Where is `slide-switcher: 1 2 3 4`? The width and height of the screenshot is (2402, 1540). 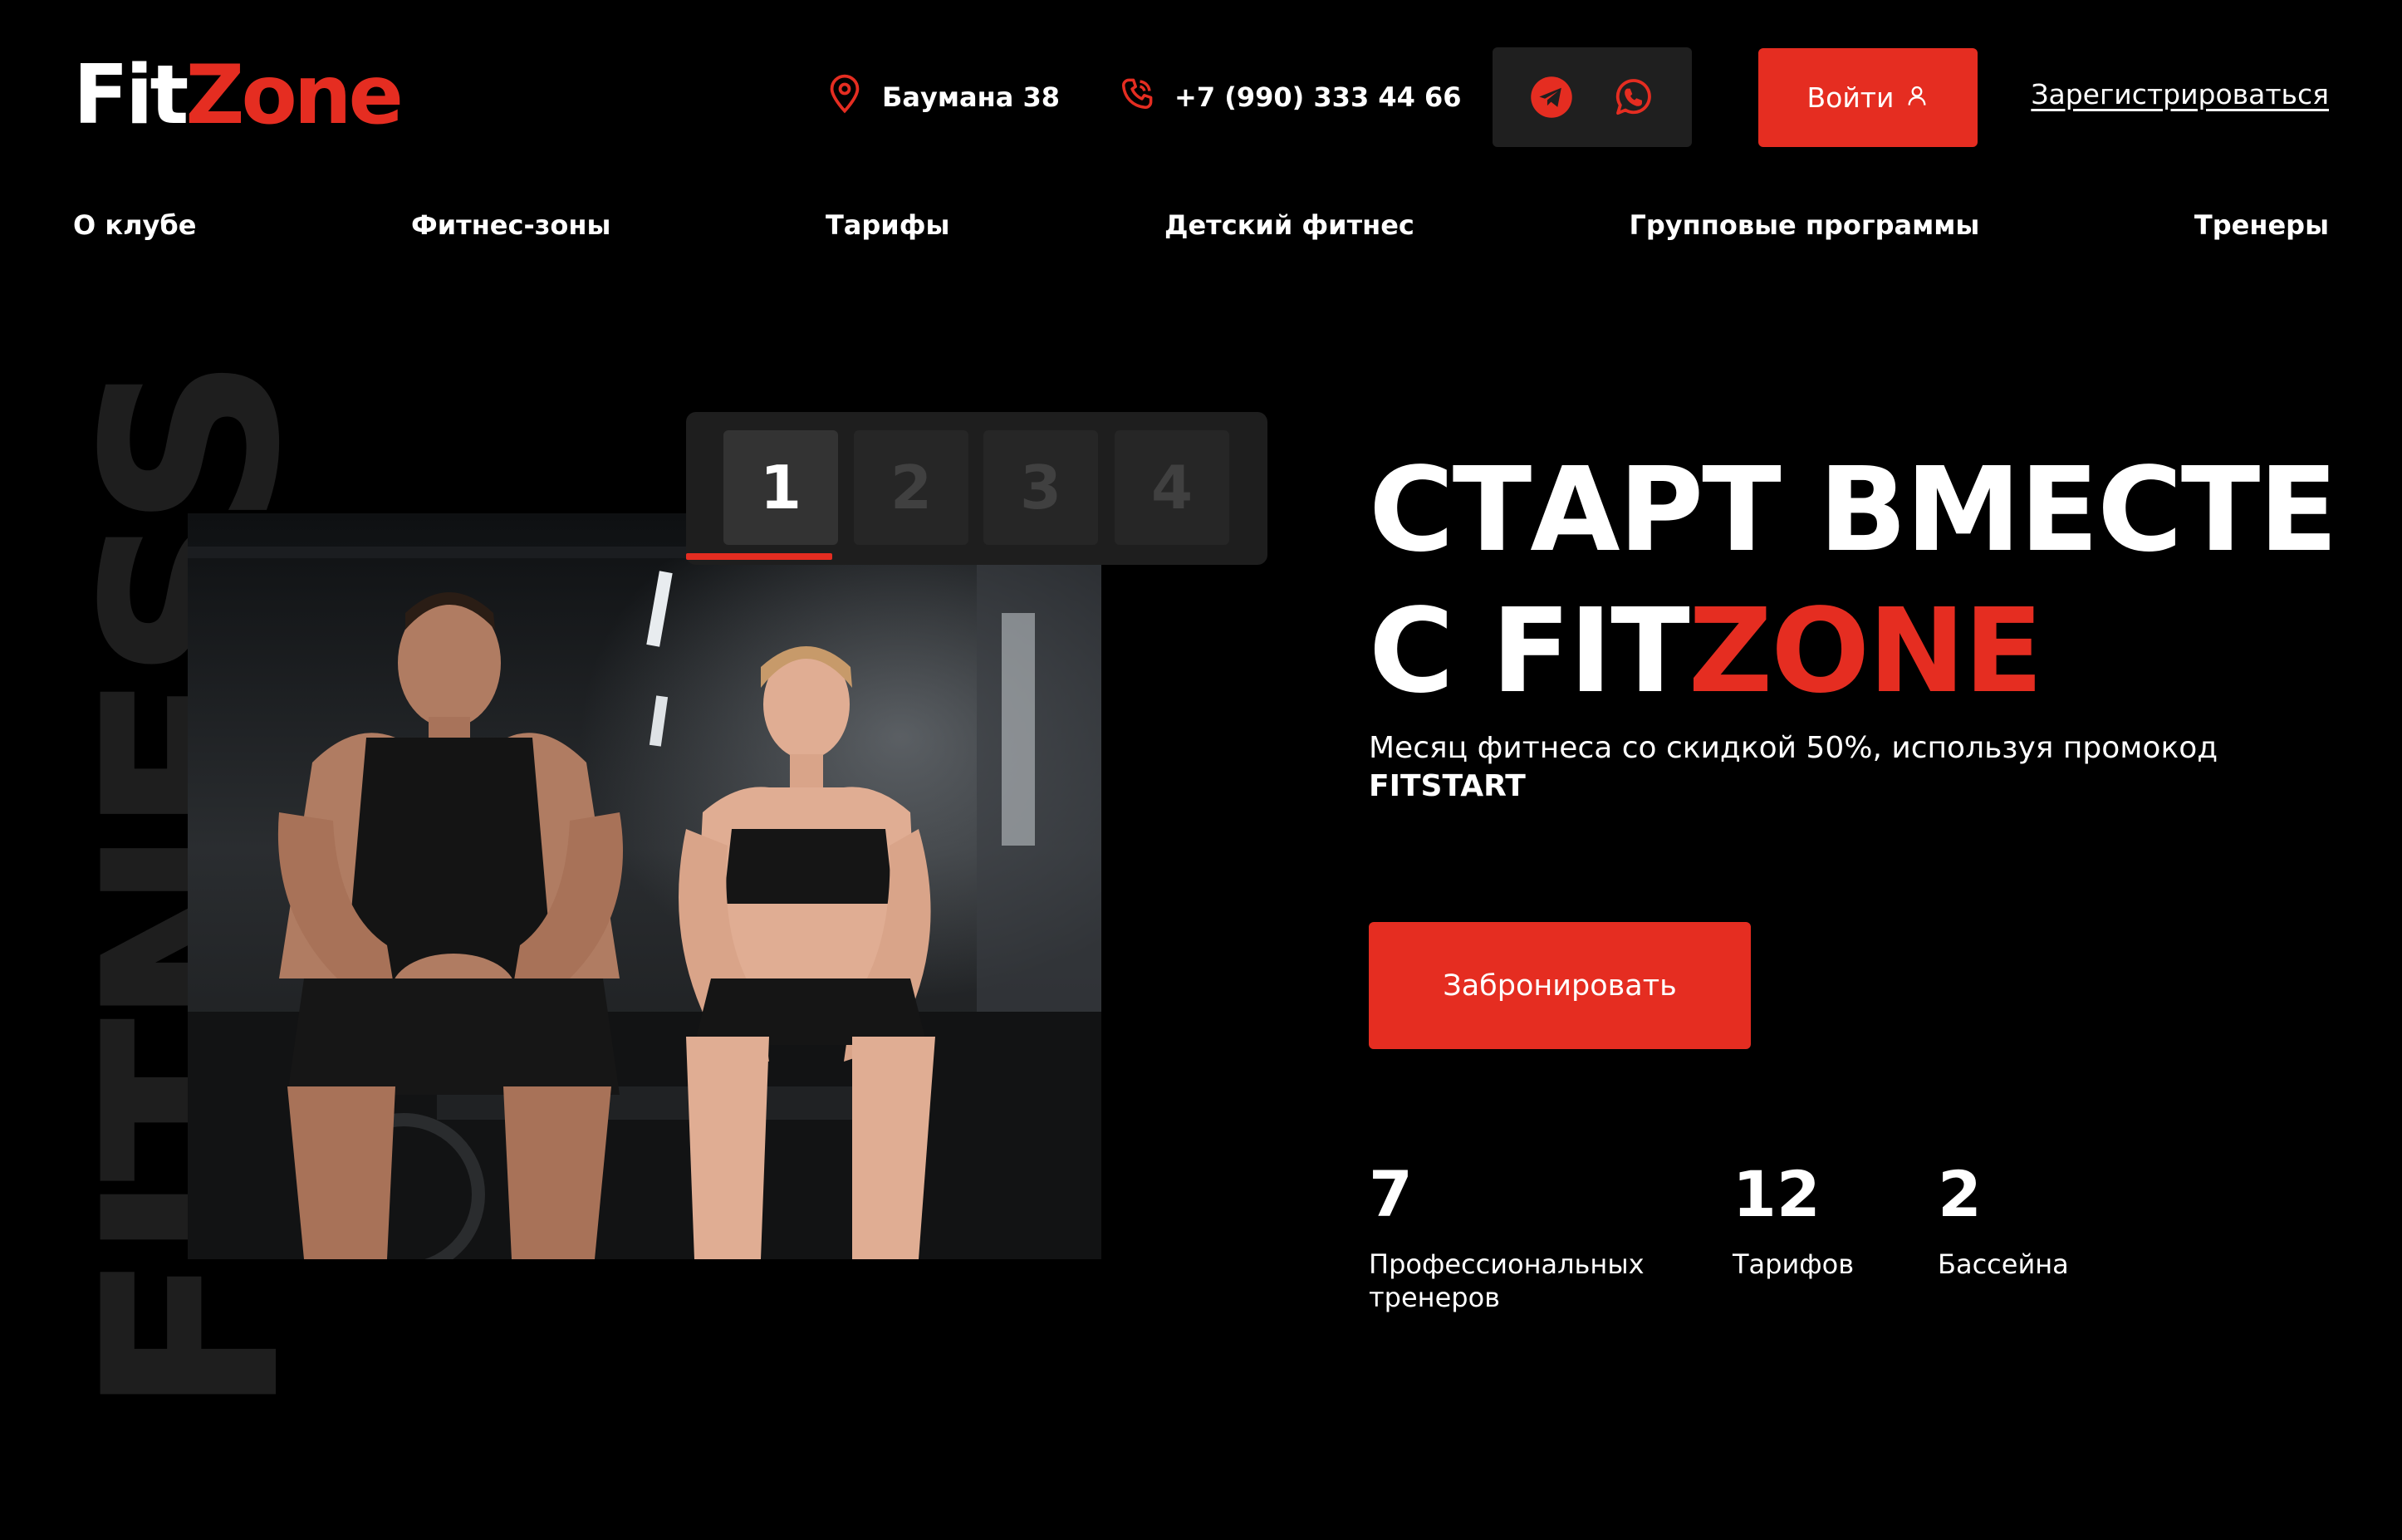
slide-switcher: 1 2 3 4 is located at coordinates (977, 488).